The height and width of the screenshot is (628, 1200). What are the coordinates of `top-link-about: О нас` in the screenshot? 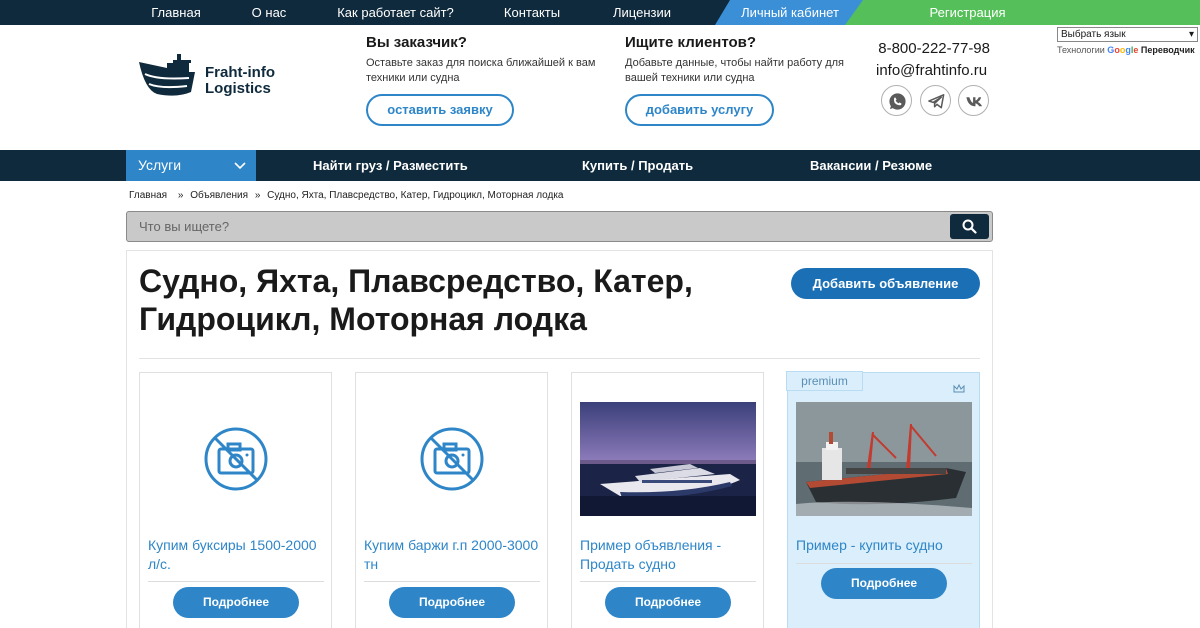 It's located at (269, 12).